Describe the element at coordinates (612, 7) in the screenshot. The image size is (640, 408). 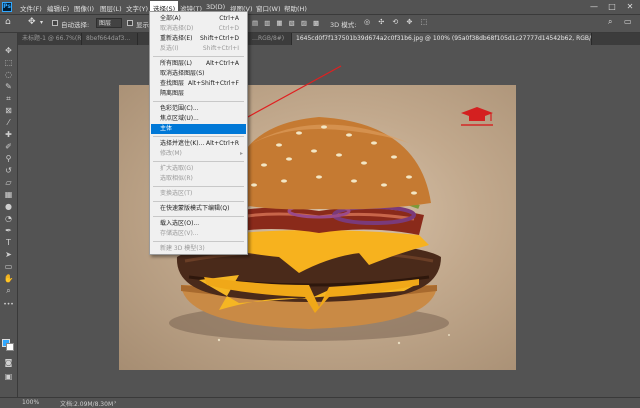
I see `maximize-icon: □` at that location.